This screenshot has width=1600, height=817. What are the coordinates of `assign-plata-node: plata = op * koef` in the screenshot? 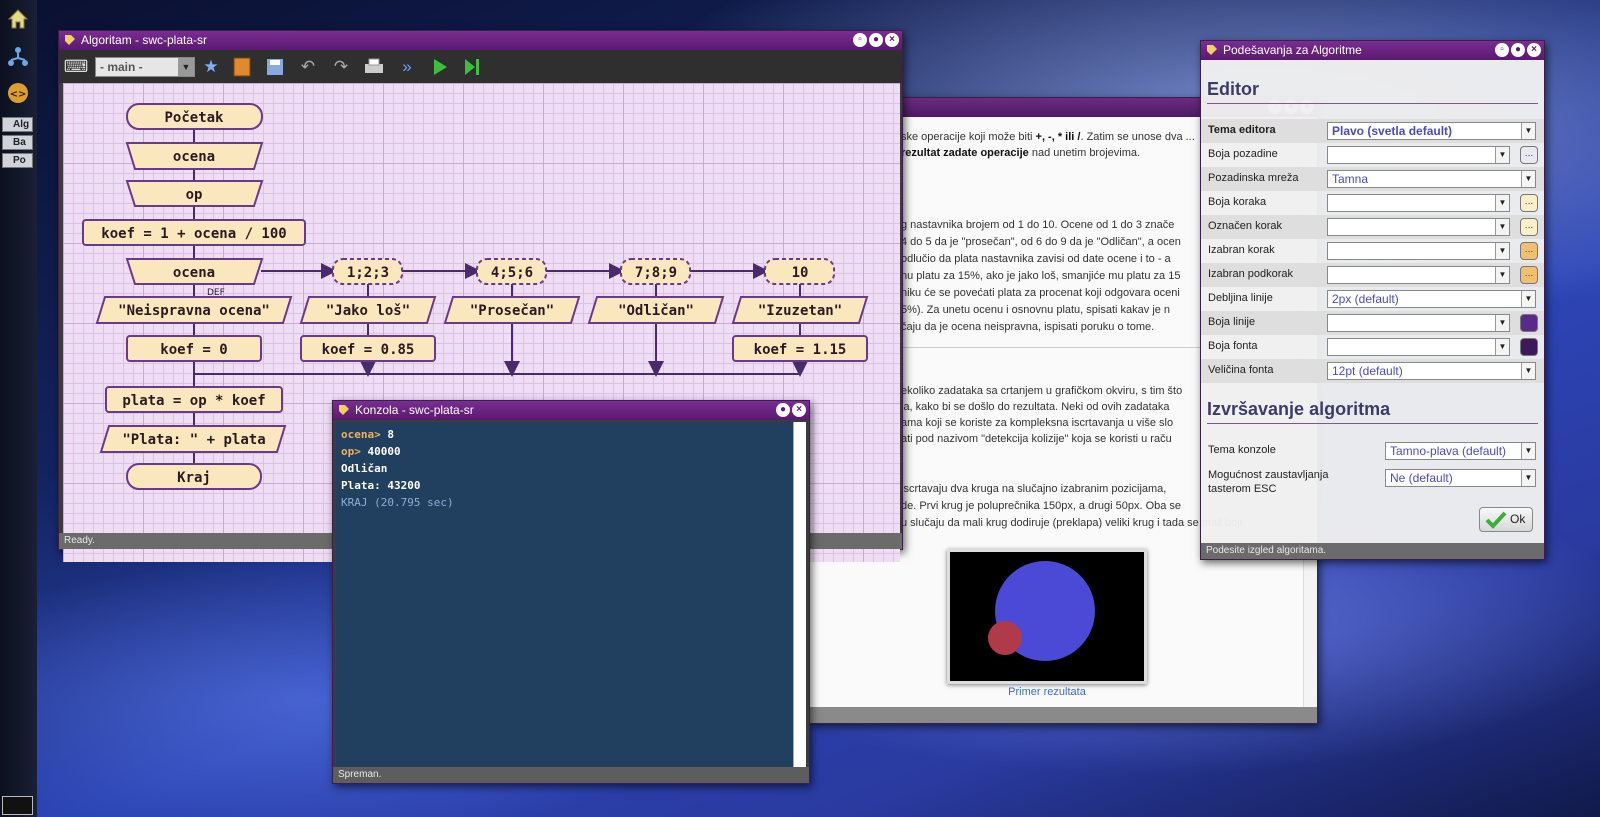 It's located at (193, 401).